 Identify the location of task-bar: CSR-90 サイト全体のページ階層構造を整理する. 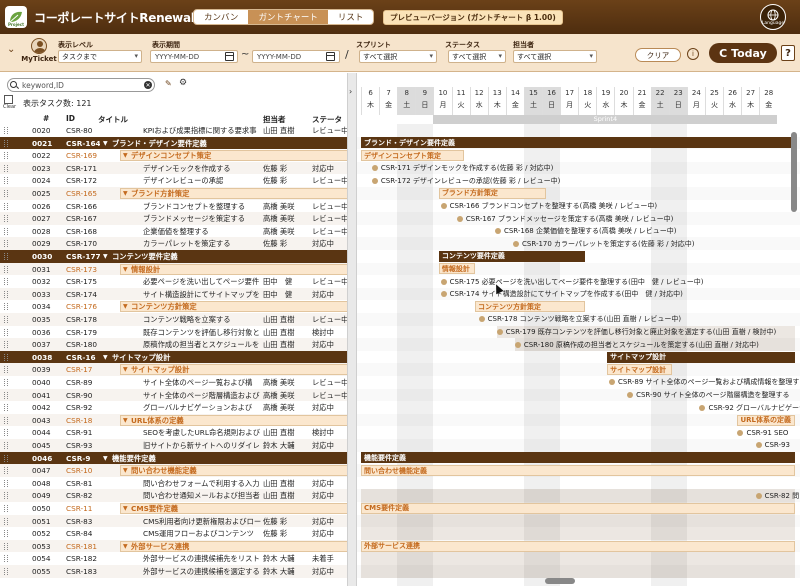
(708, 394).